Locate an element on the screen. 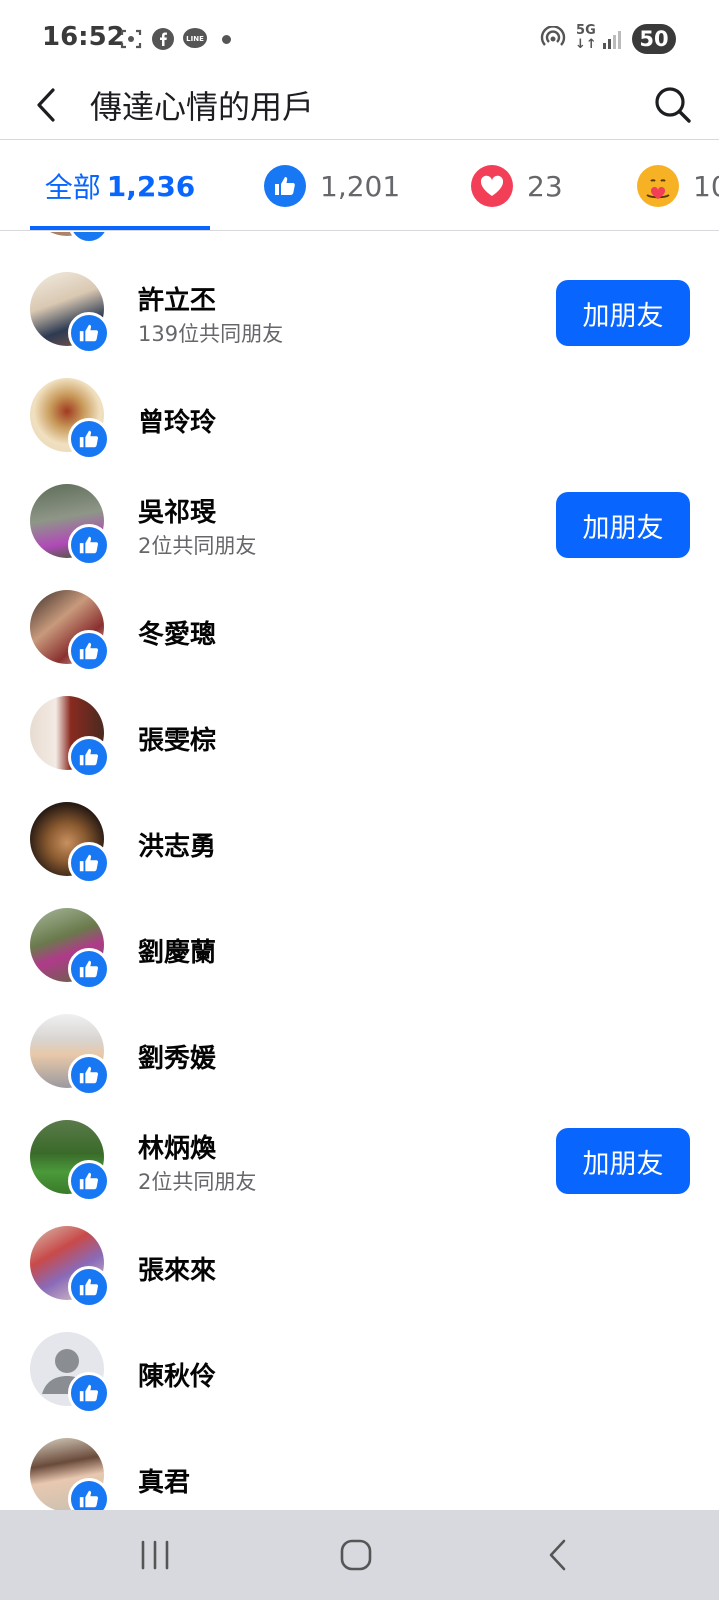  person-name: 劉慶蘭 is located at coordinates (177, 950).